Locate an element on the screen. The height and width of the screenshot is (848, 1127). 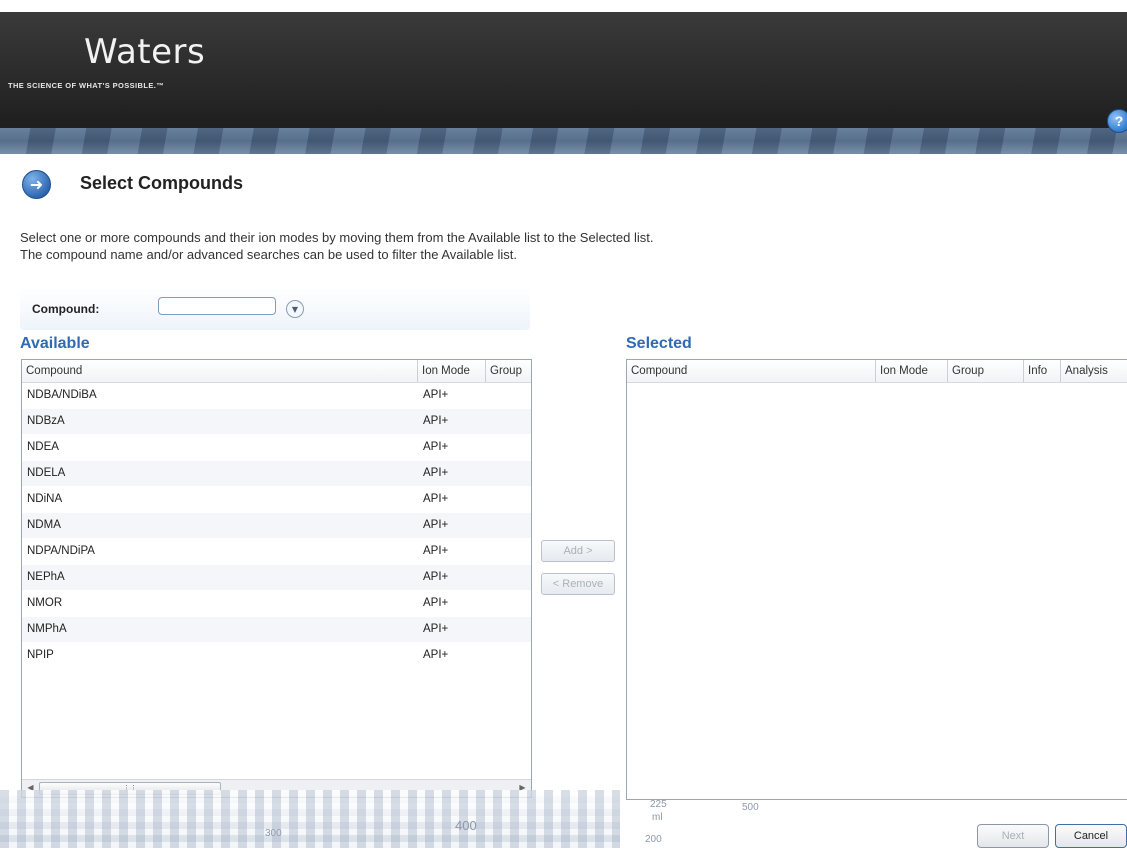
compound-name: NDMA is located at coordinates (44, 525).